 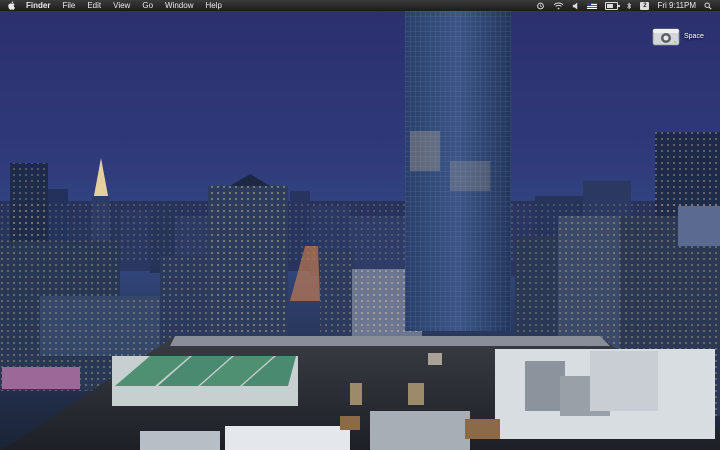 I want to click on desktop-icon-space: Space, so click(x=678, y=36).